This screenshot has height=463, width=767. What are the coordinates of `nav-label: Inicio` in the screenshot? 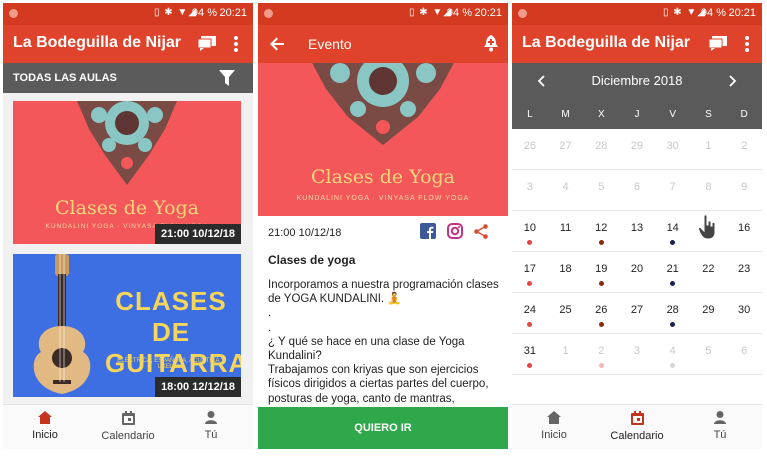 It's located at (45, 435).